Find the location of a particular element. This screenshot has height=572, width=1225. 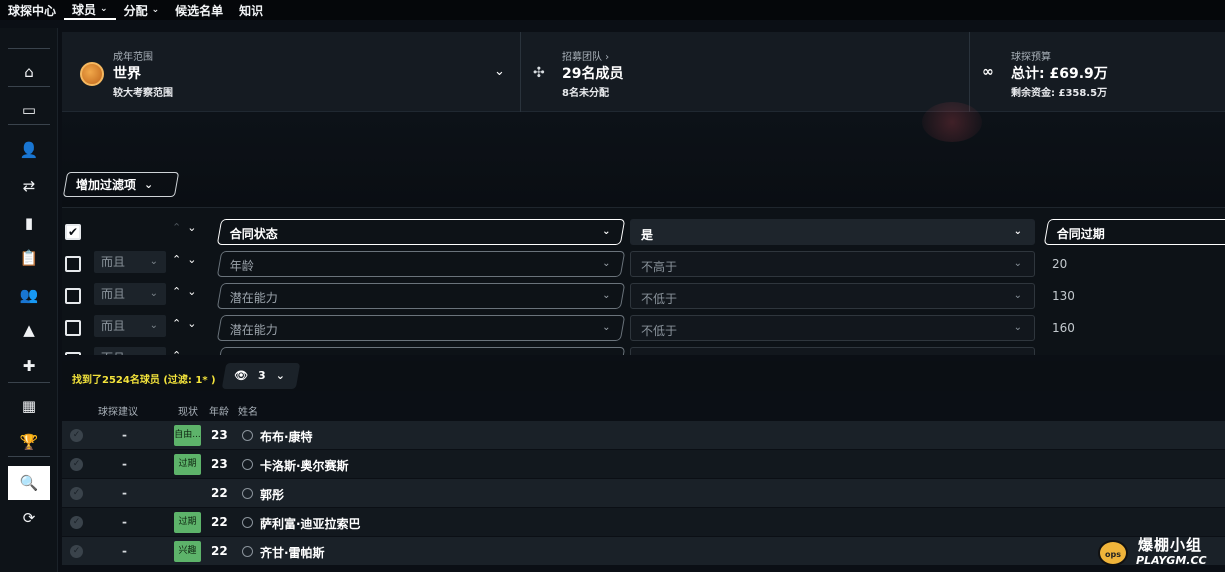

nav-item-3: 候选名单 is located at coordinates (199, 10).